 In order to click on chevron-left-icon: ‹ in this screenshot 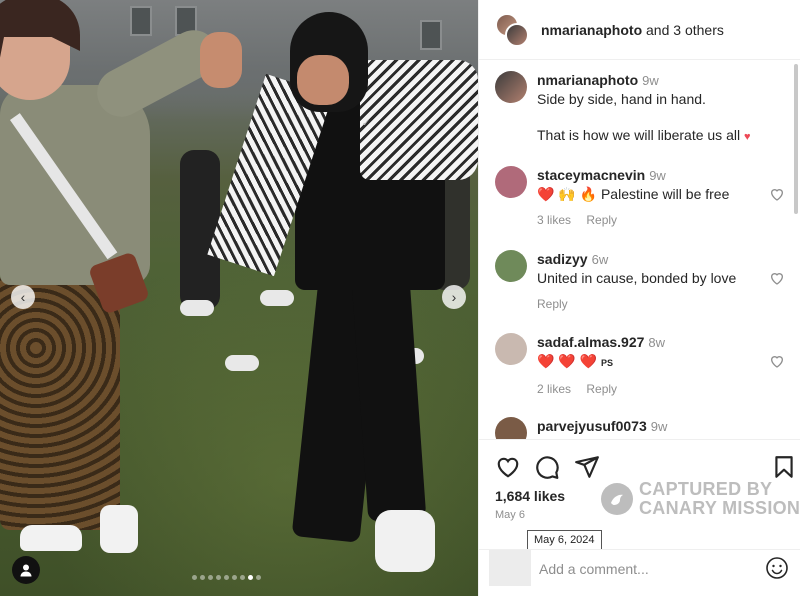, I will do `click(23, 297)`.